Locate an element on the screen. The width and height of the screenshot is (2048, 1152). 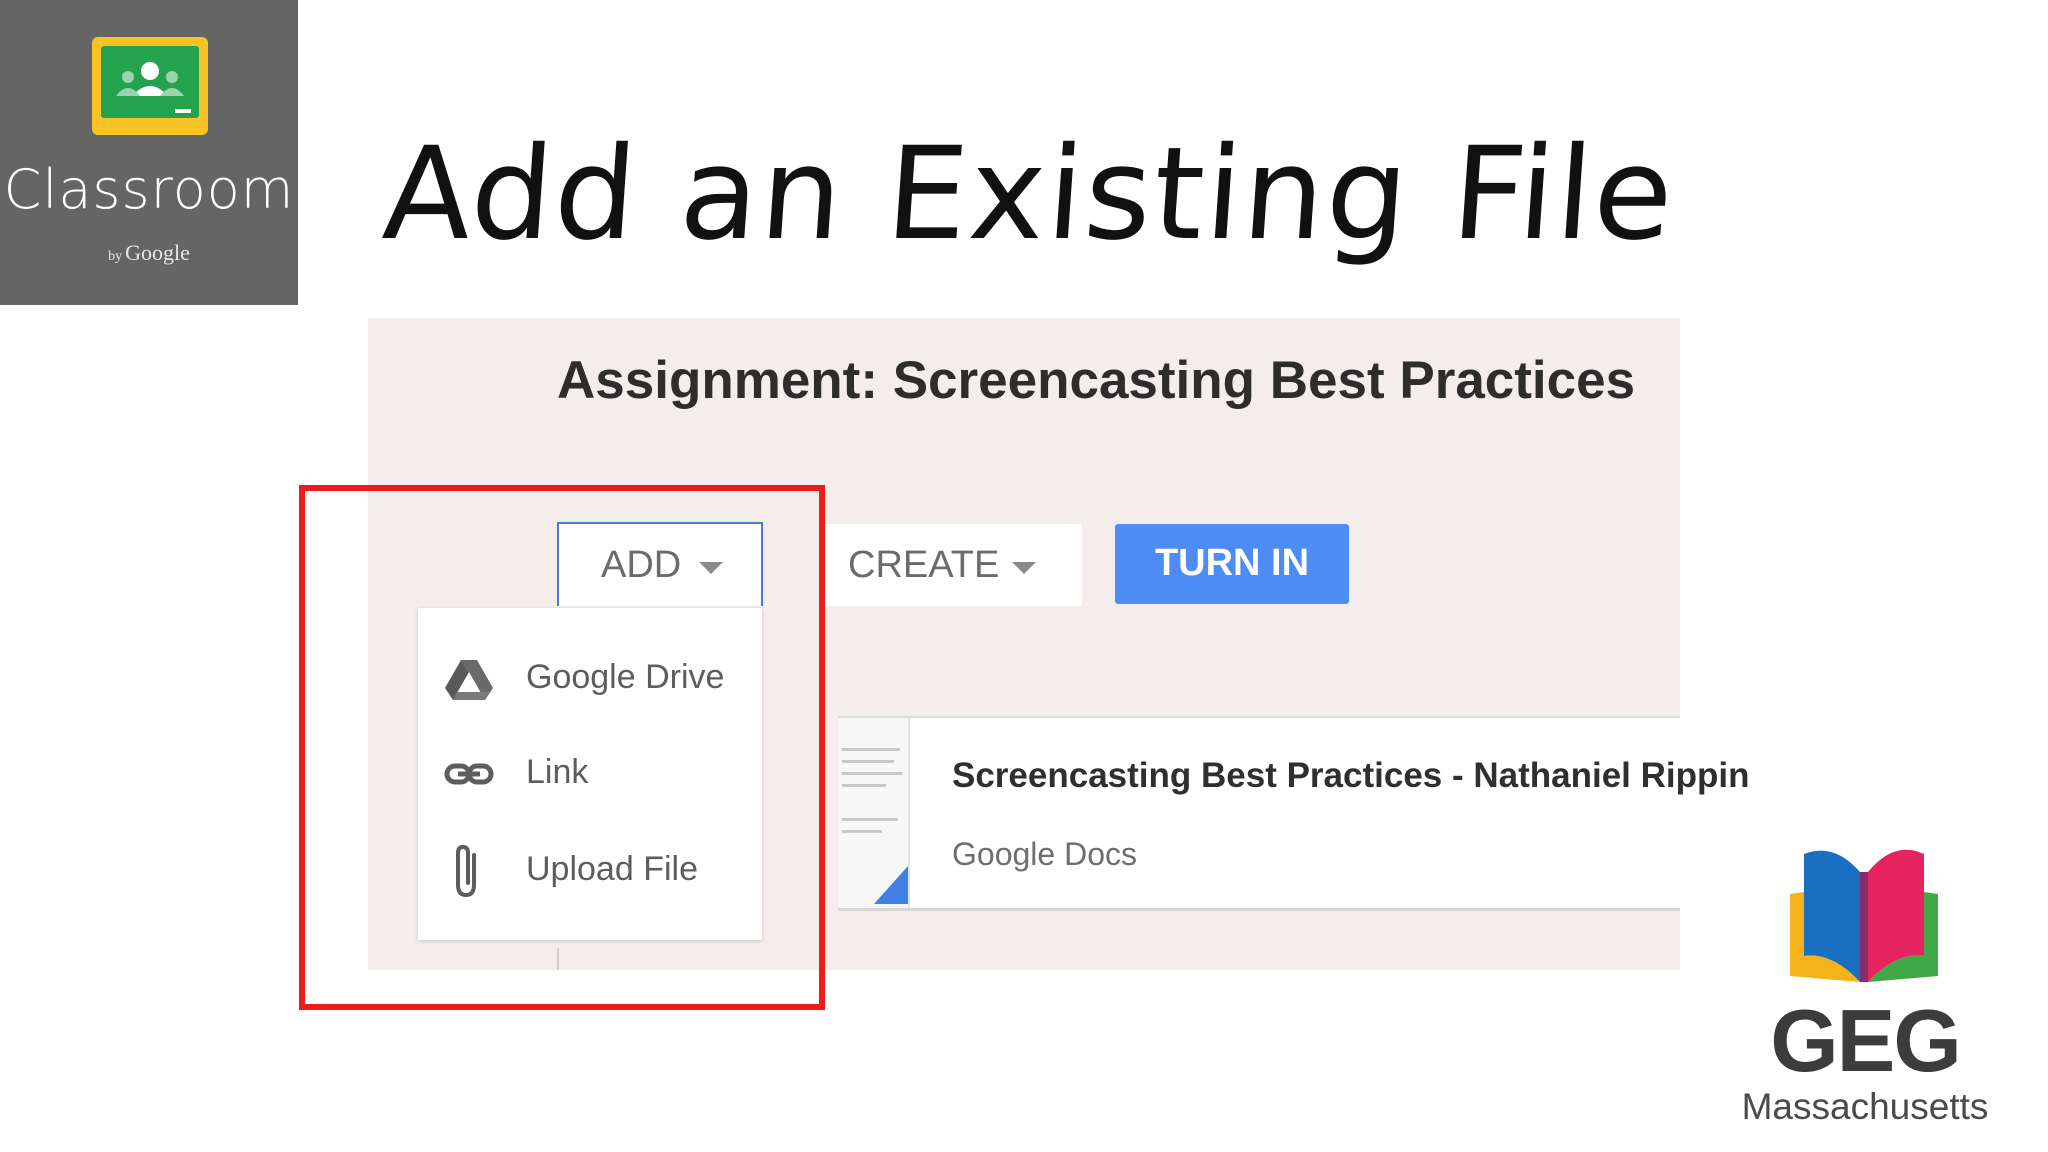
geg-region: Massachusetts is located at coordinates (1865, 1106).